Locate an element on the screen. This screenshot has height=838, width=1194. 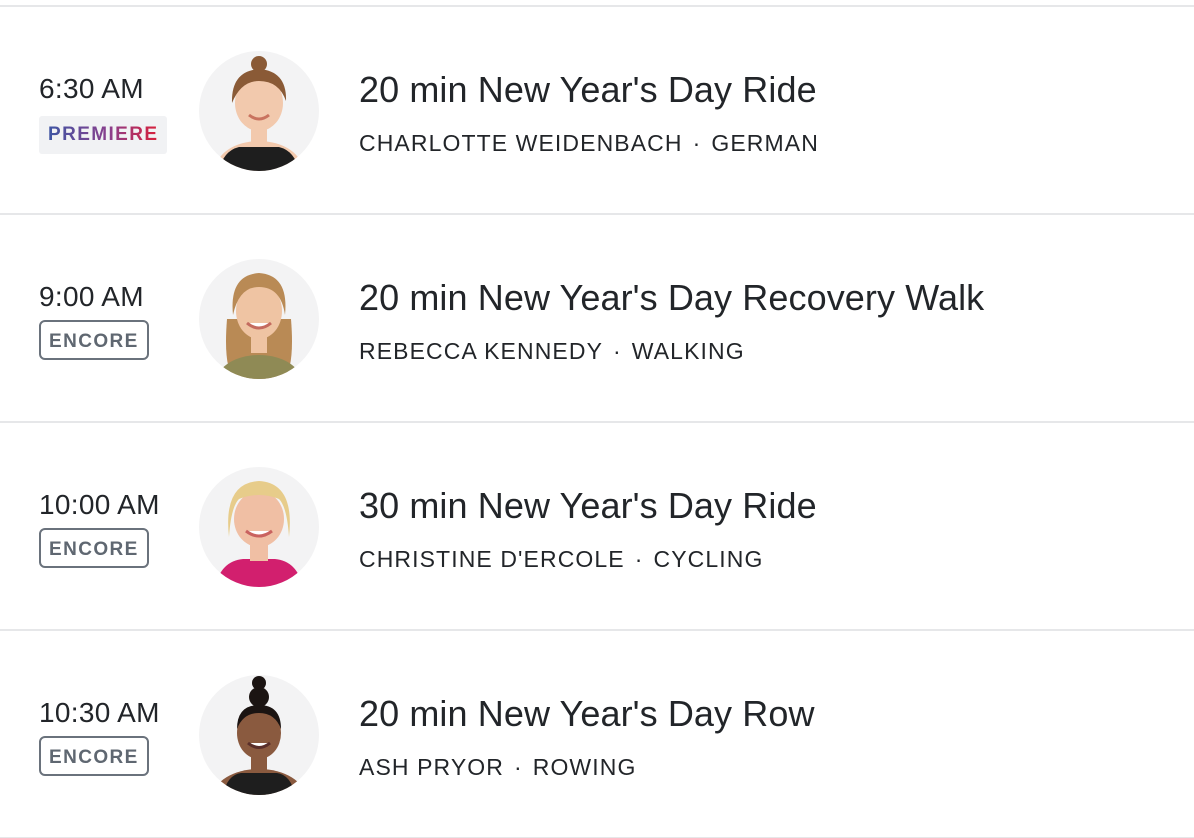
class-meta: CHARLOTTE WEIDENBACH · GERMAN is located at coordinates (589, 143).